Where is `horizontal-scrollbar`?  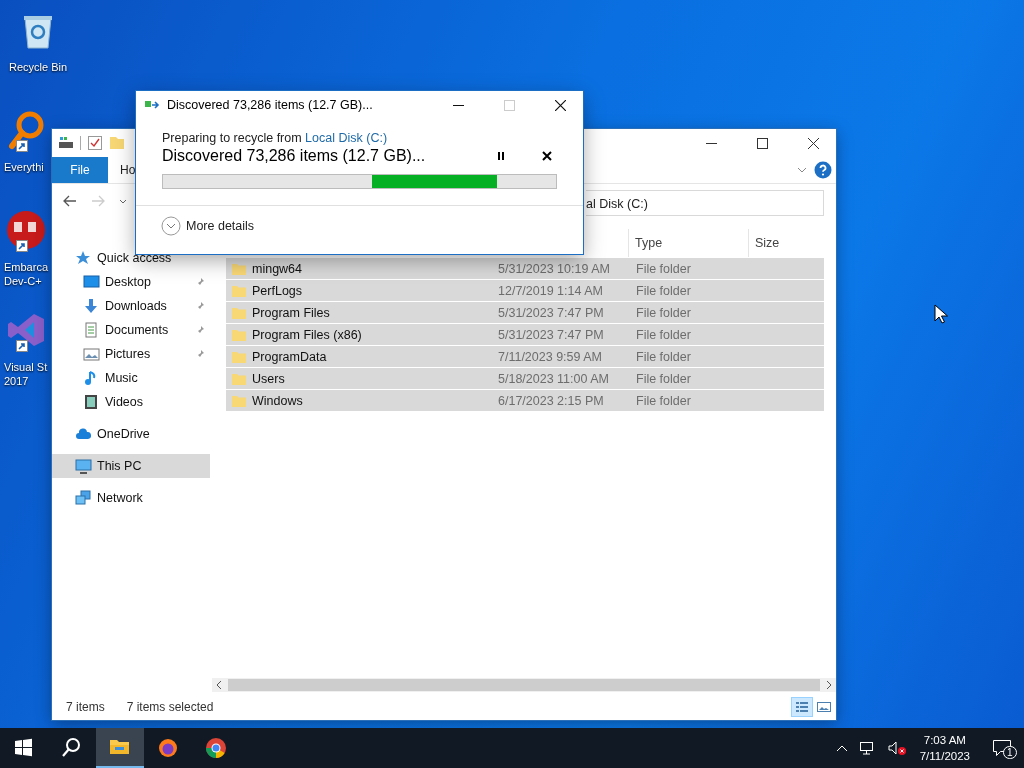
horizontal-scrollbar is located at coordinates (524, 685).